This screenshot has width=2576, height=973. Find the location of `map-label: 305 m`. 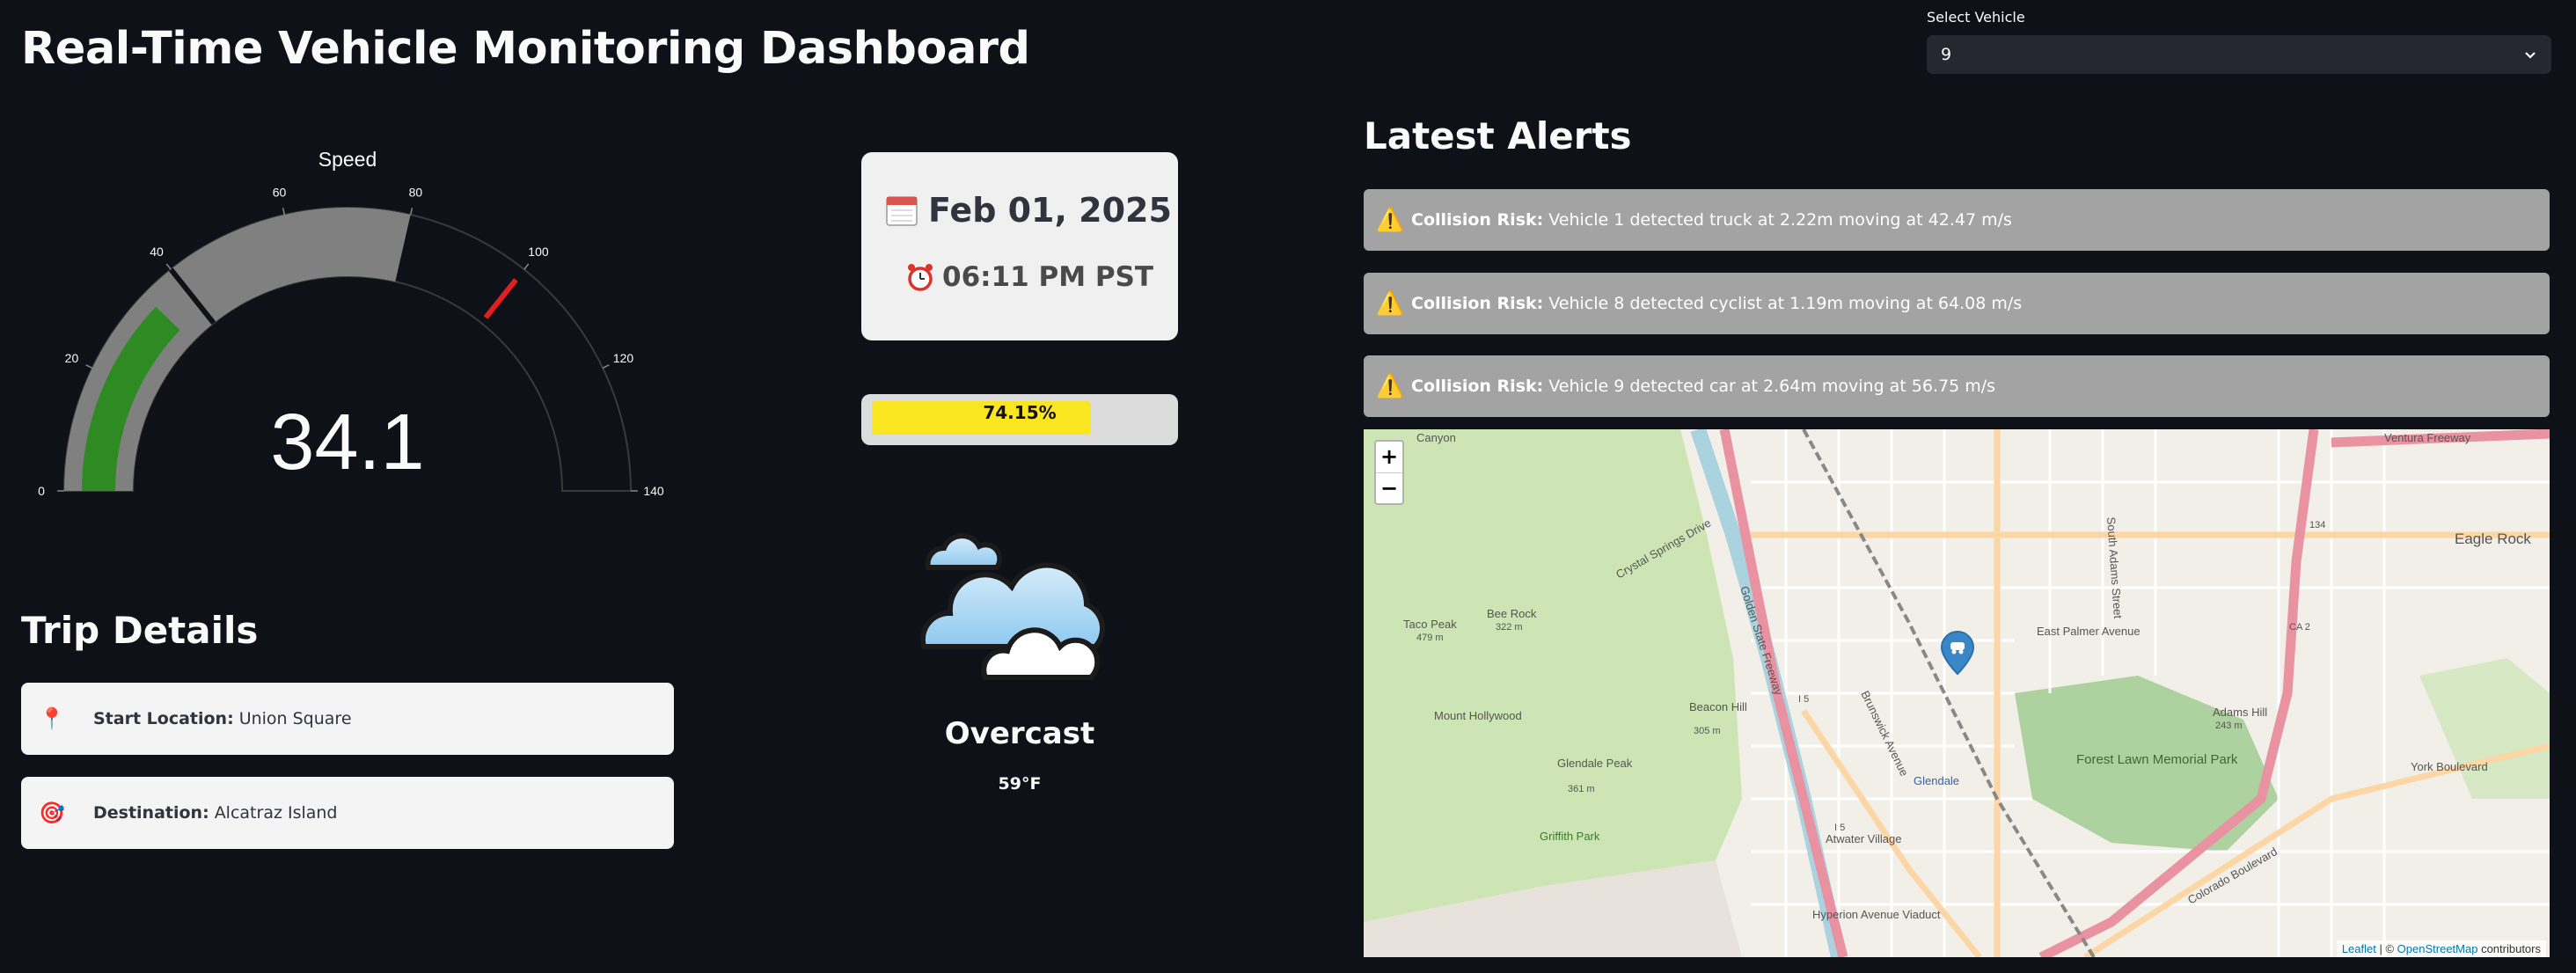

map-label: 305 m is located at coordinates (1707, 731).